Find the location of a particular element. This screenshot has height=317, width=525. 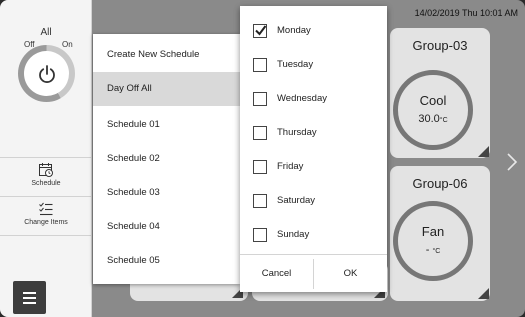

menu-button is located at coordinates (29, 297).